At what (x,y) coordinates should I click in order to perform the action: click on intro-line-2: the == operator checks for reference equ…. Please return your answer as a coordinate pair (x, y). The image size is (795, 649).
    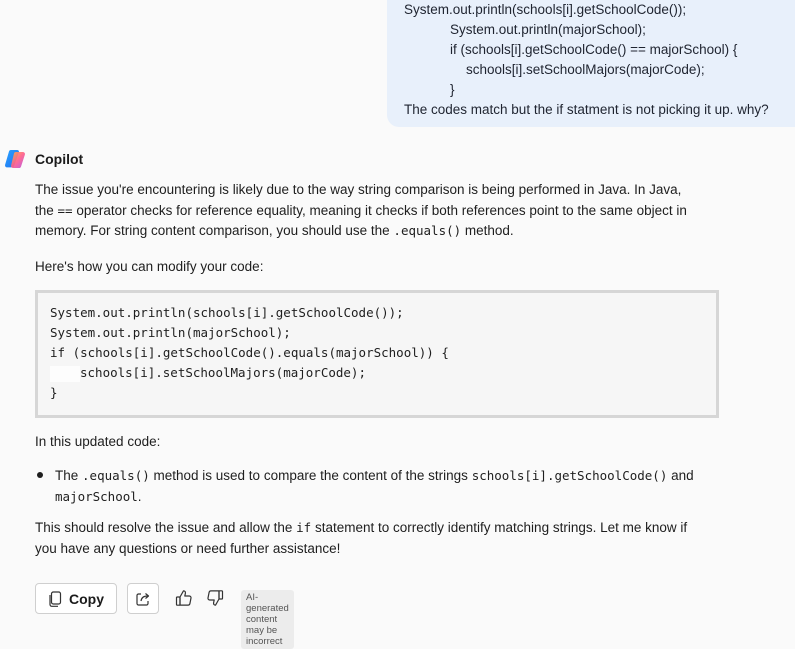
    Looking at the image, I should click on (361, 211).